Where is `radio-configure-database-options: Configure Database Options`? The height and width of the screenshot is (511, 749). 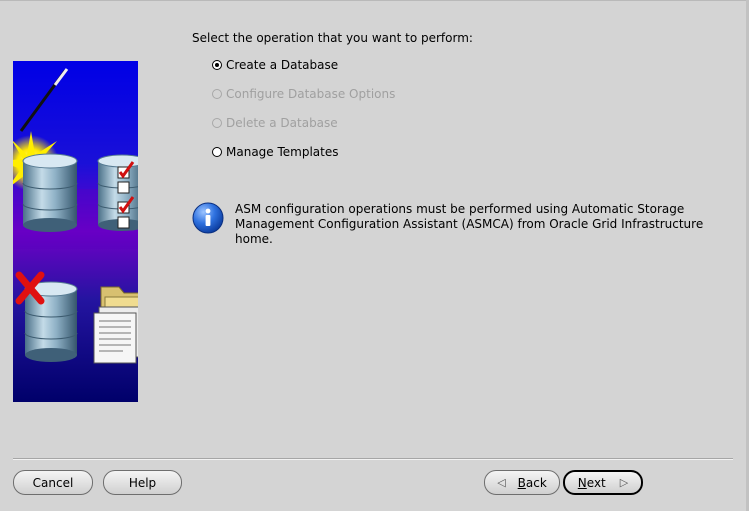 radio-configure-database-options: Configure Database Options is located at coordinates (303, 94).